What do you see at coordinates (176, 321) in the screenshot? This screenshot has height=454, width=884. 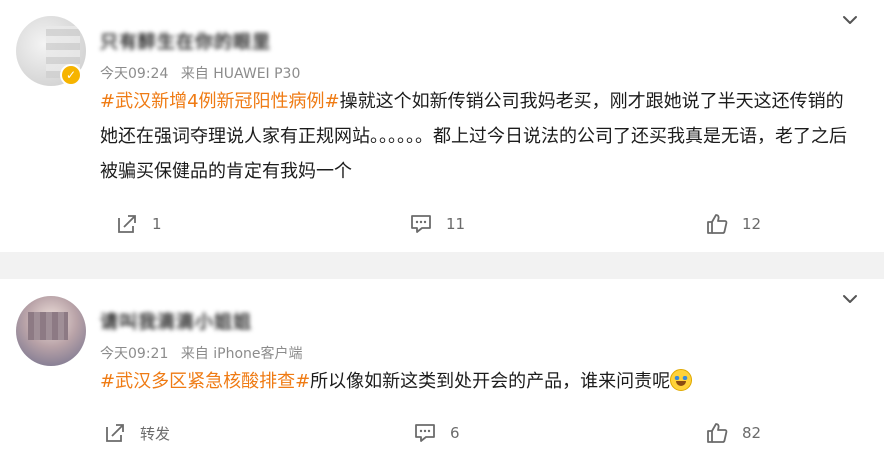 I see `username: 请叫我滴滴小姐姐` at bounding box center [176, 321].